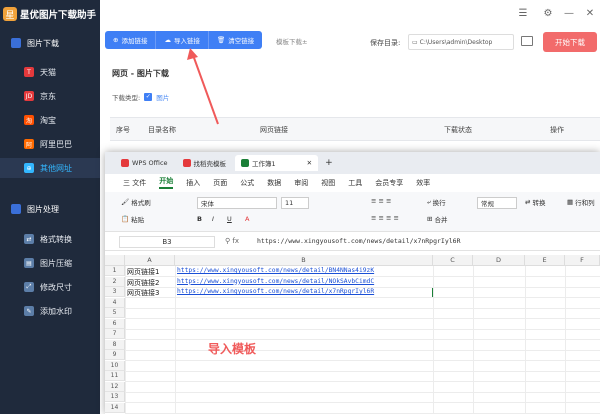  What do you see at coordinates (131, 40) in the screenshot?
I see `add-link-button: ⊕ 添加链接` at bounding box center [131, 40].